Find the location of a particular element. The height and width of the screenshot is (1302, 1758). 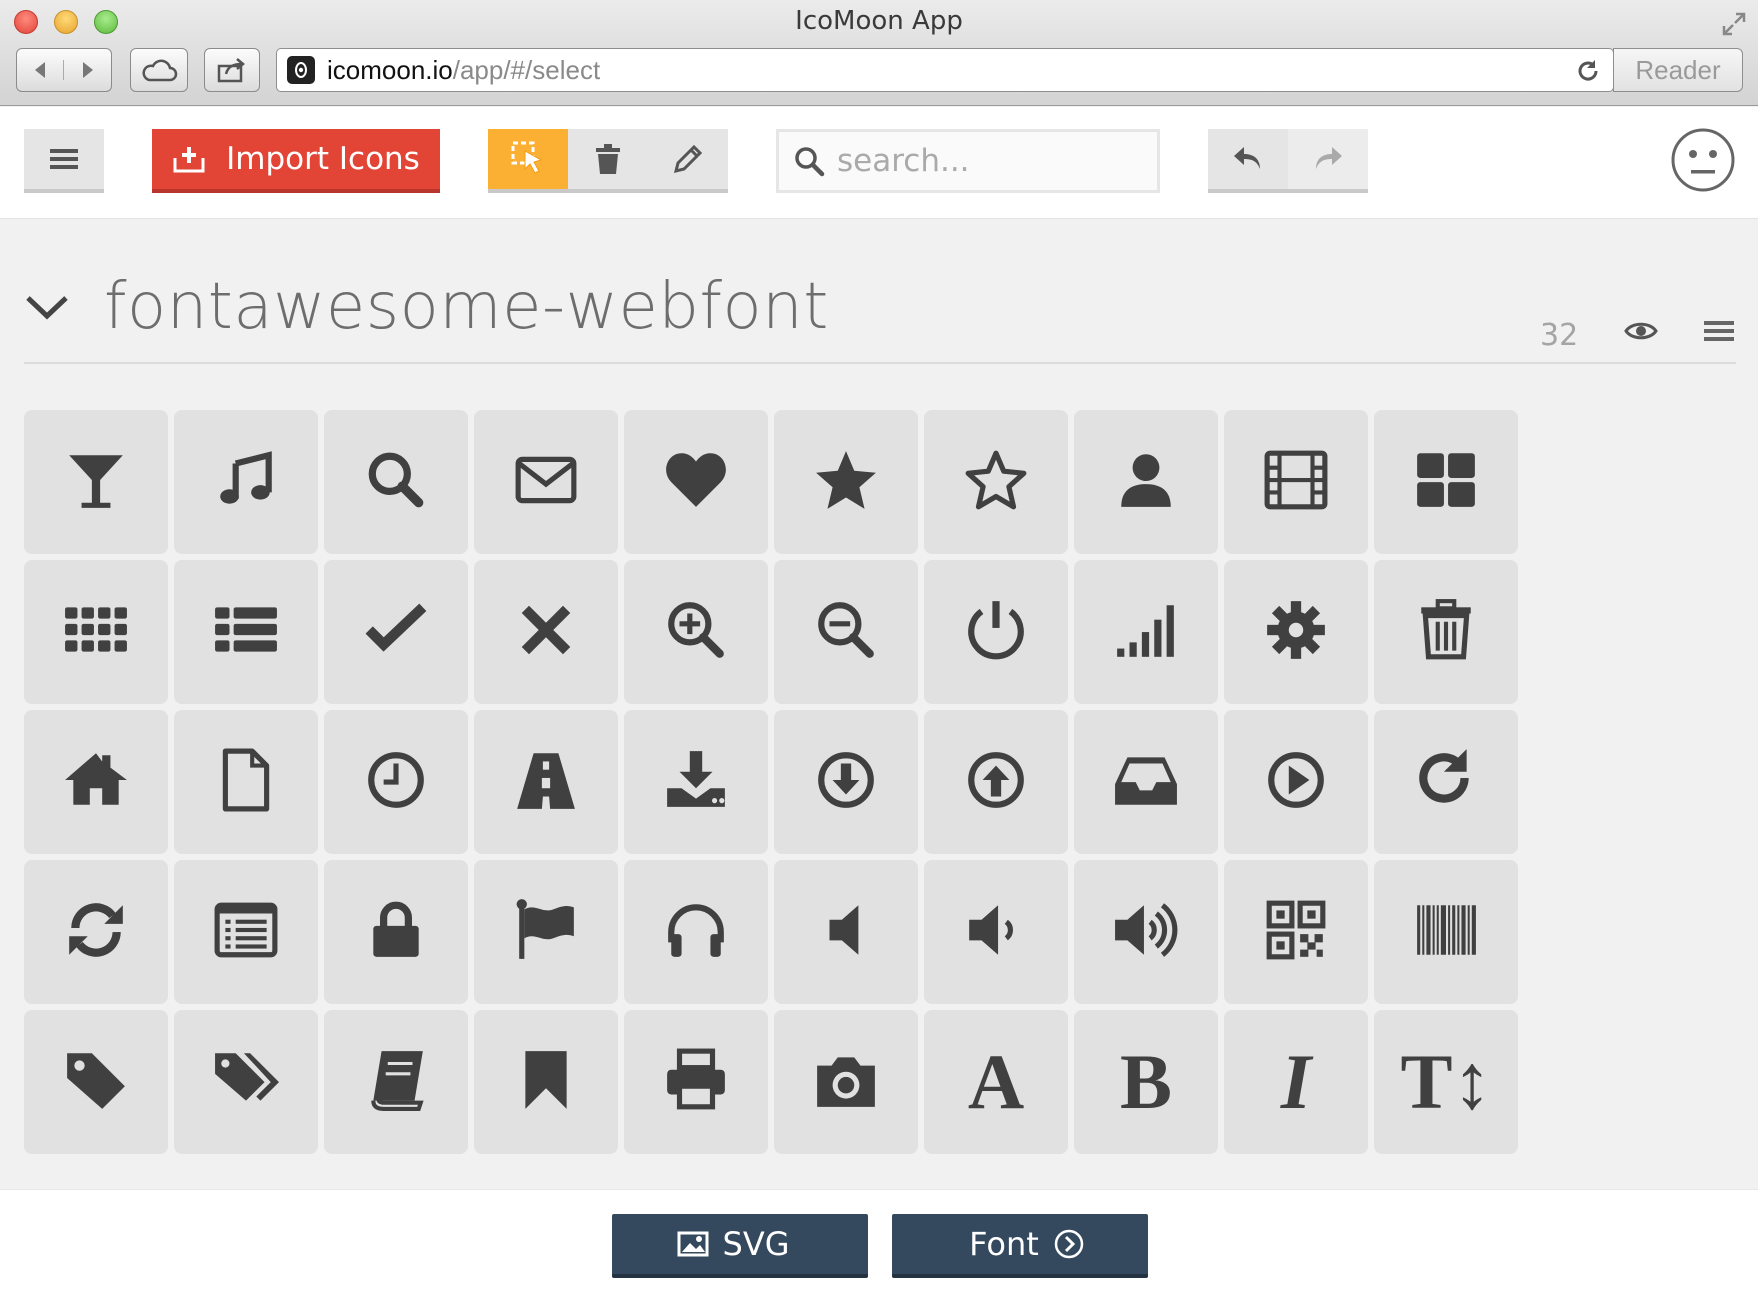

svg-download-button: SVG is located at coordinates (740, 1246).